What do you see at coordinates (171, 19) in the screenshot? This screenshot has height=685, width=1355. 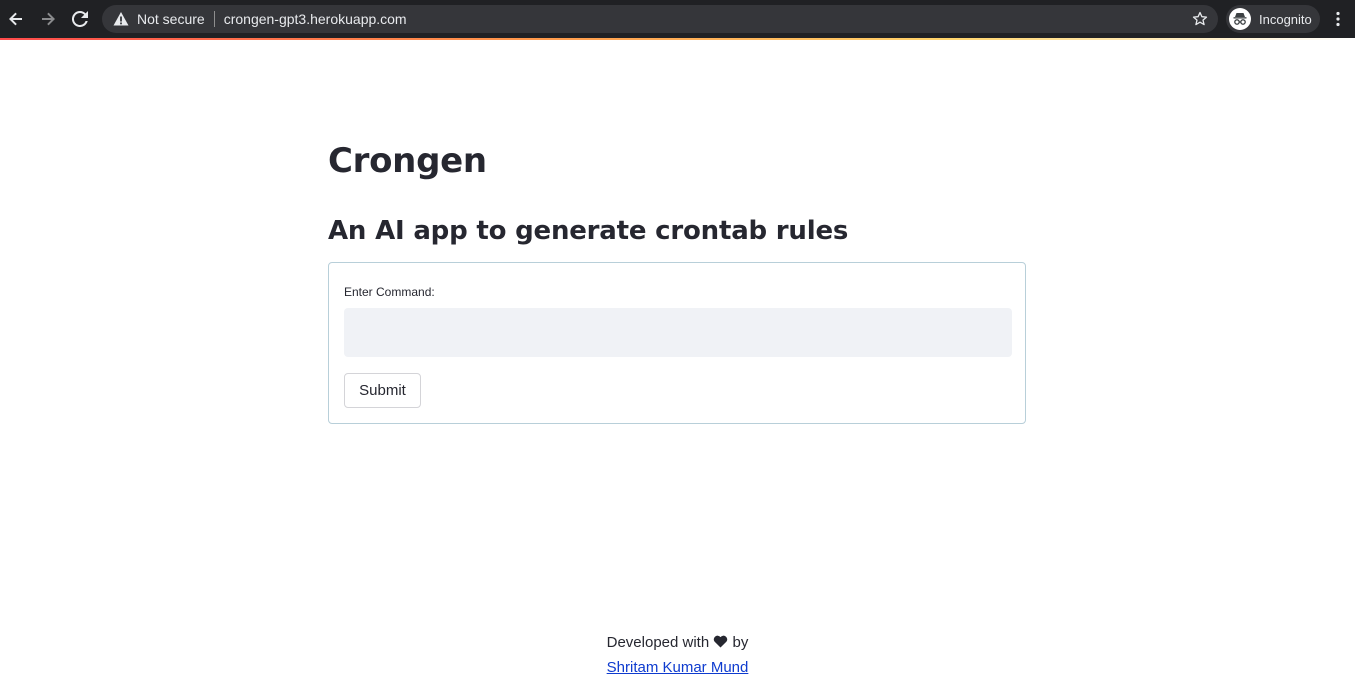 I see `security-status: Not secure` at bounding box center [171, 19].